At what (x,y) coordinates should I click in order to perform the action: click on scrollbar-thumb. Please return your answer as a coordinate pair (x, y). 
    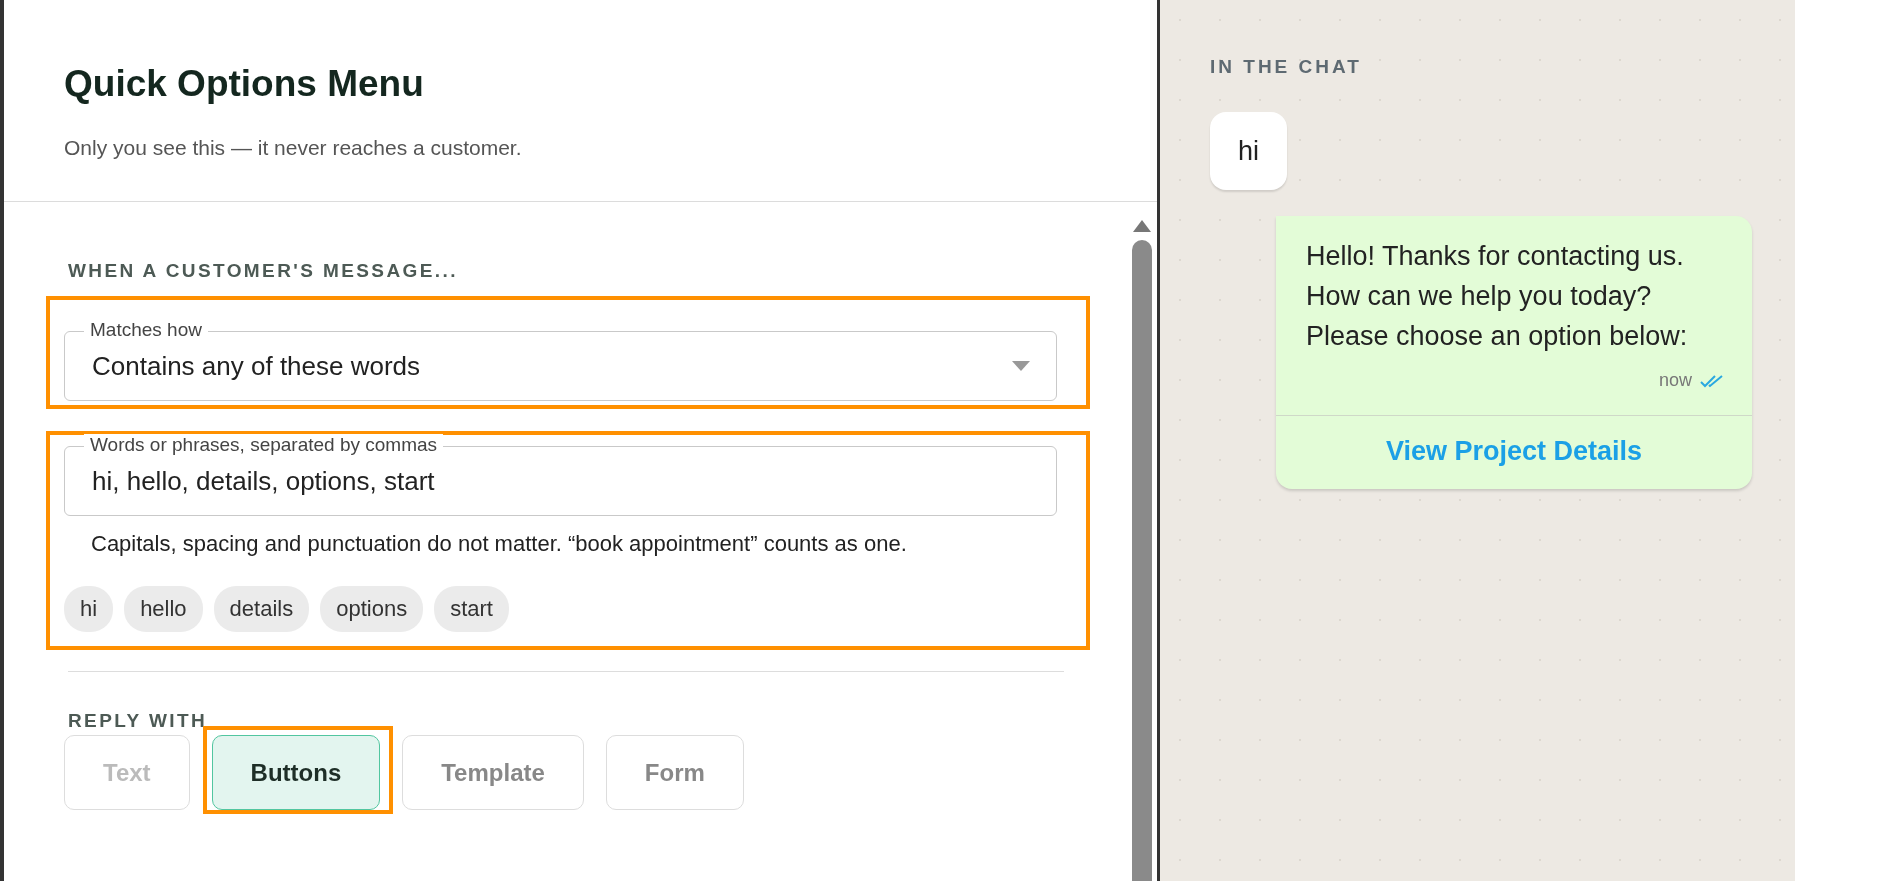
    Looking at the image, I should click on (1142, 560).